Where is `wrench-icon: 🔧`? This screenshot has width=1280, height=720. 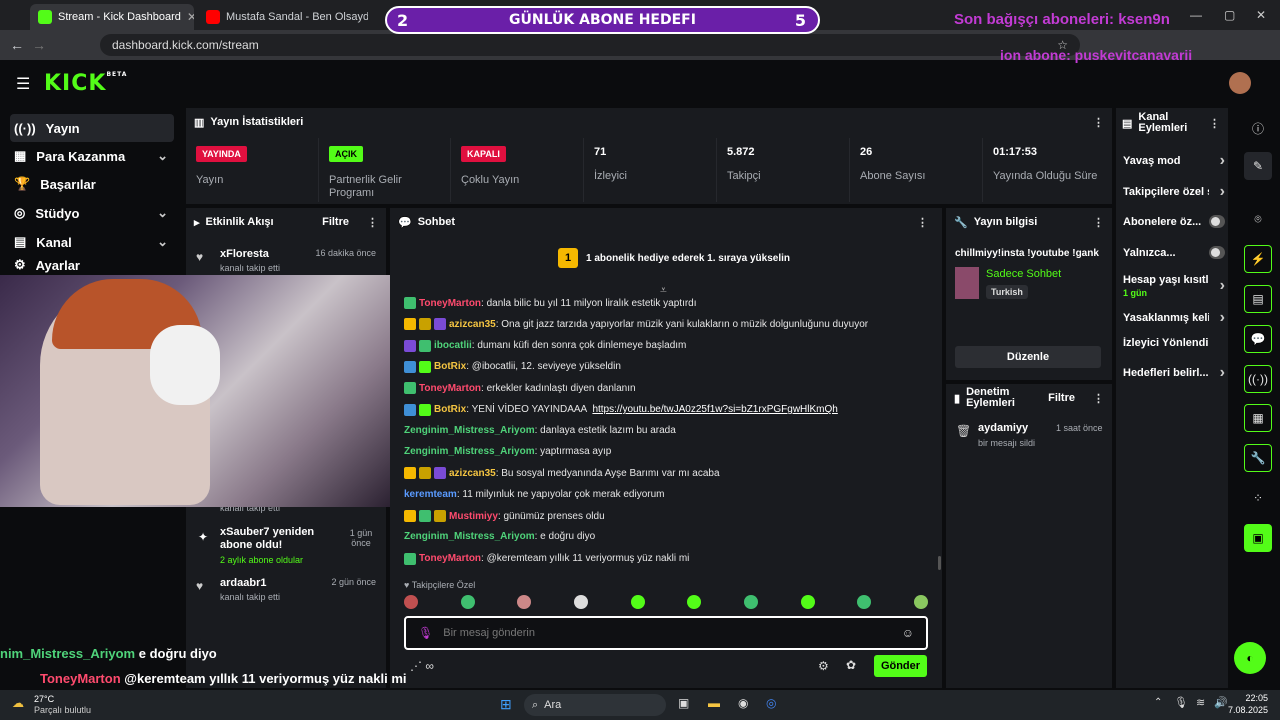
wrench-icon: 🔧 is located at coordinates (1258, 458).